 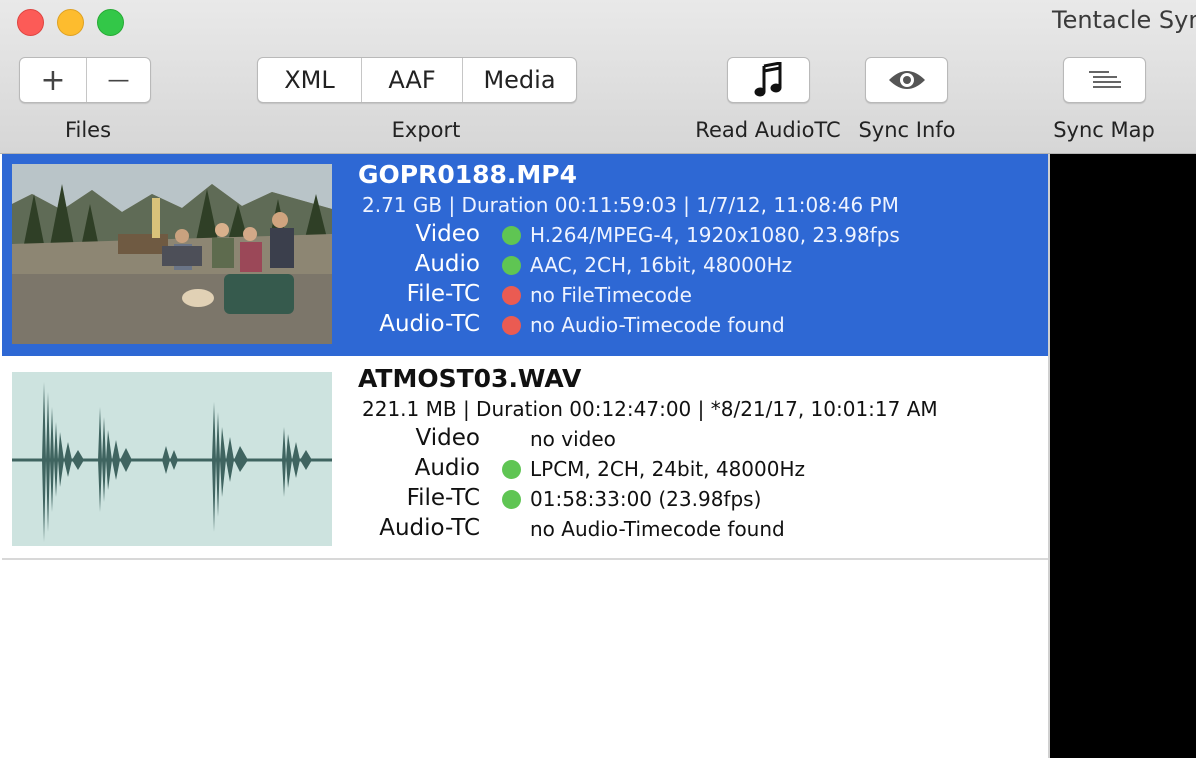 I want to click on read-audiotc-label: Read AudioTC, so click(x=768, y=130).